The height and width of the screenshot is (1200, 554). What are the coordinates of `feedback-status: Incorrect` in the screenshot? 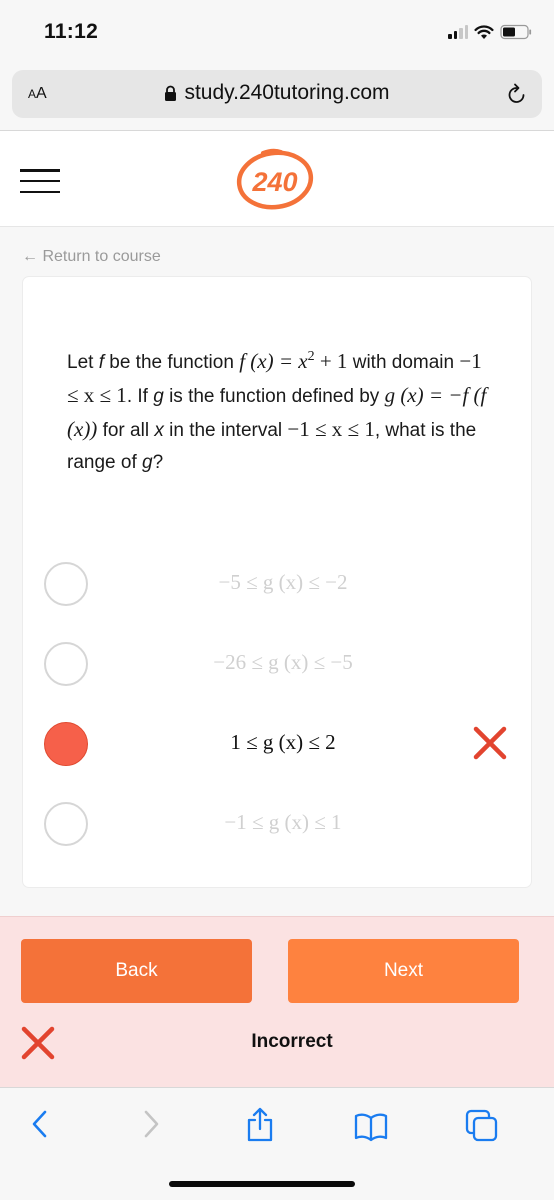 It's located at (292, 1041).